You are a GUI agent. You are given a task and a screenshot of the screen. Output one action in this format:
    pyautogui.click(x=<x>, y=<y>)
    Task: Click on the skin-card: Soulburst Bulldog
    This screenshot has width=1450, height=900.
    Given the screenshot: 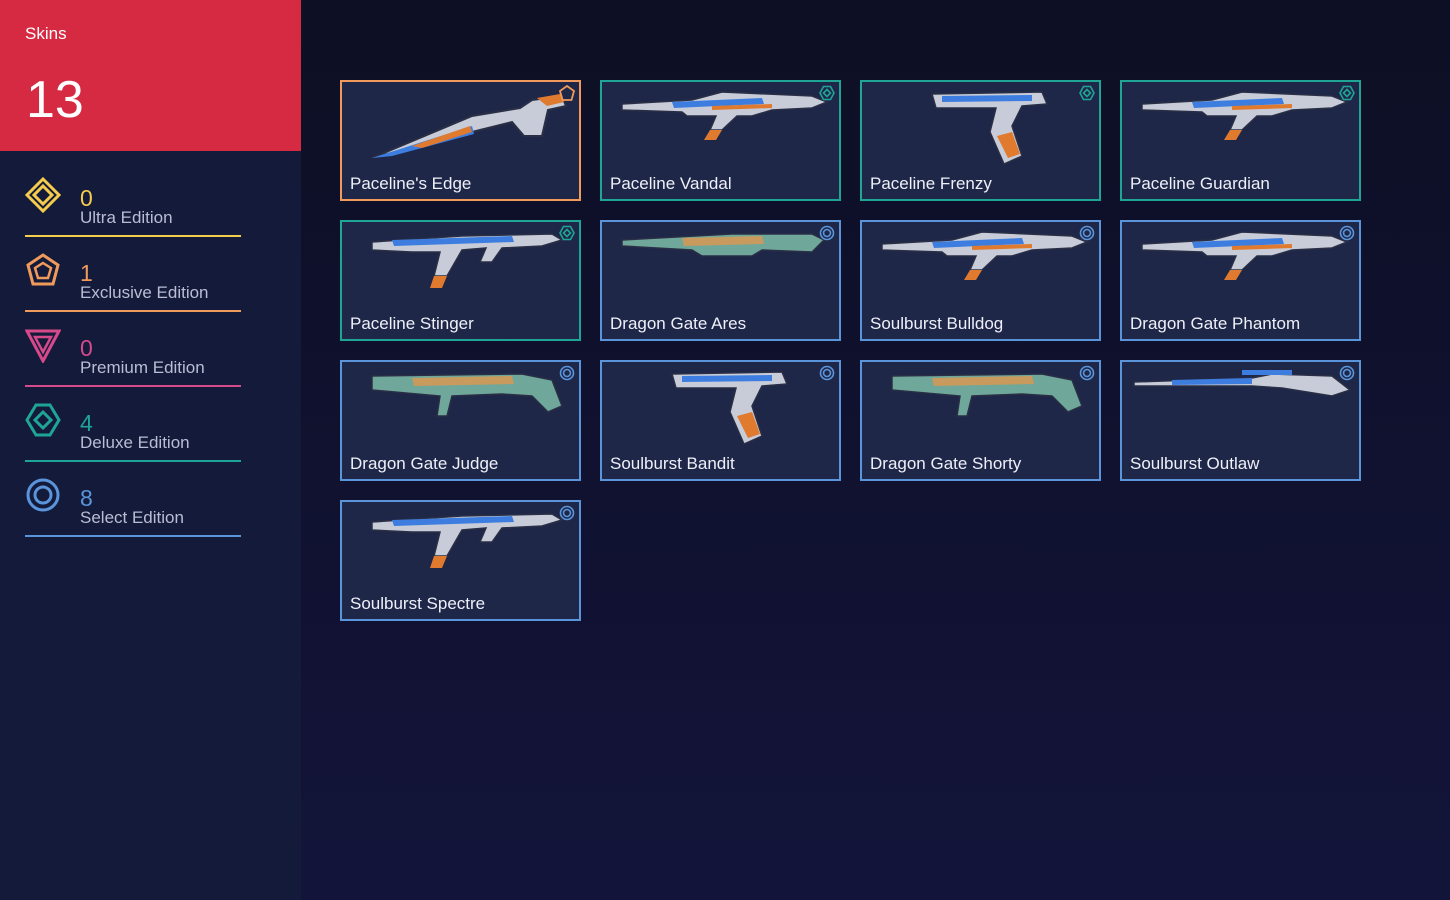 What is the action you would take?
    pyautogui.click(x=980, y=280)
    